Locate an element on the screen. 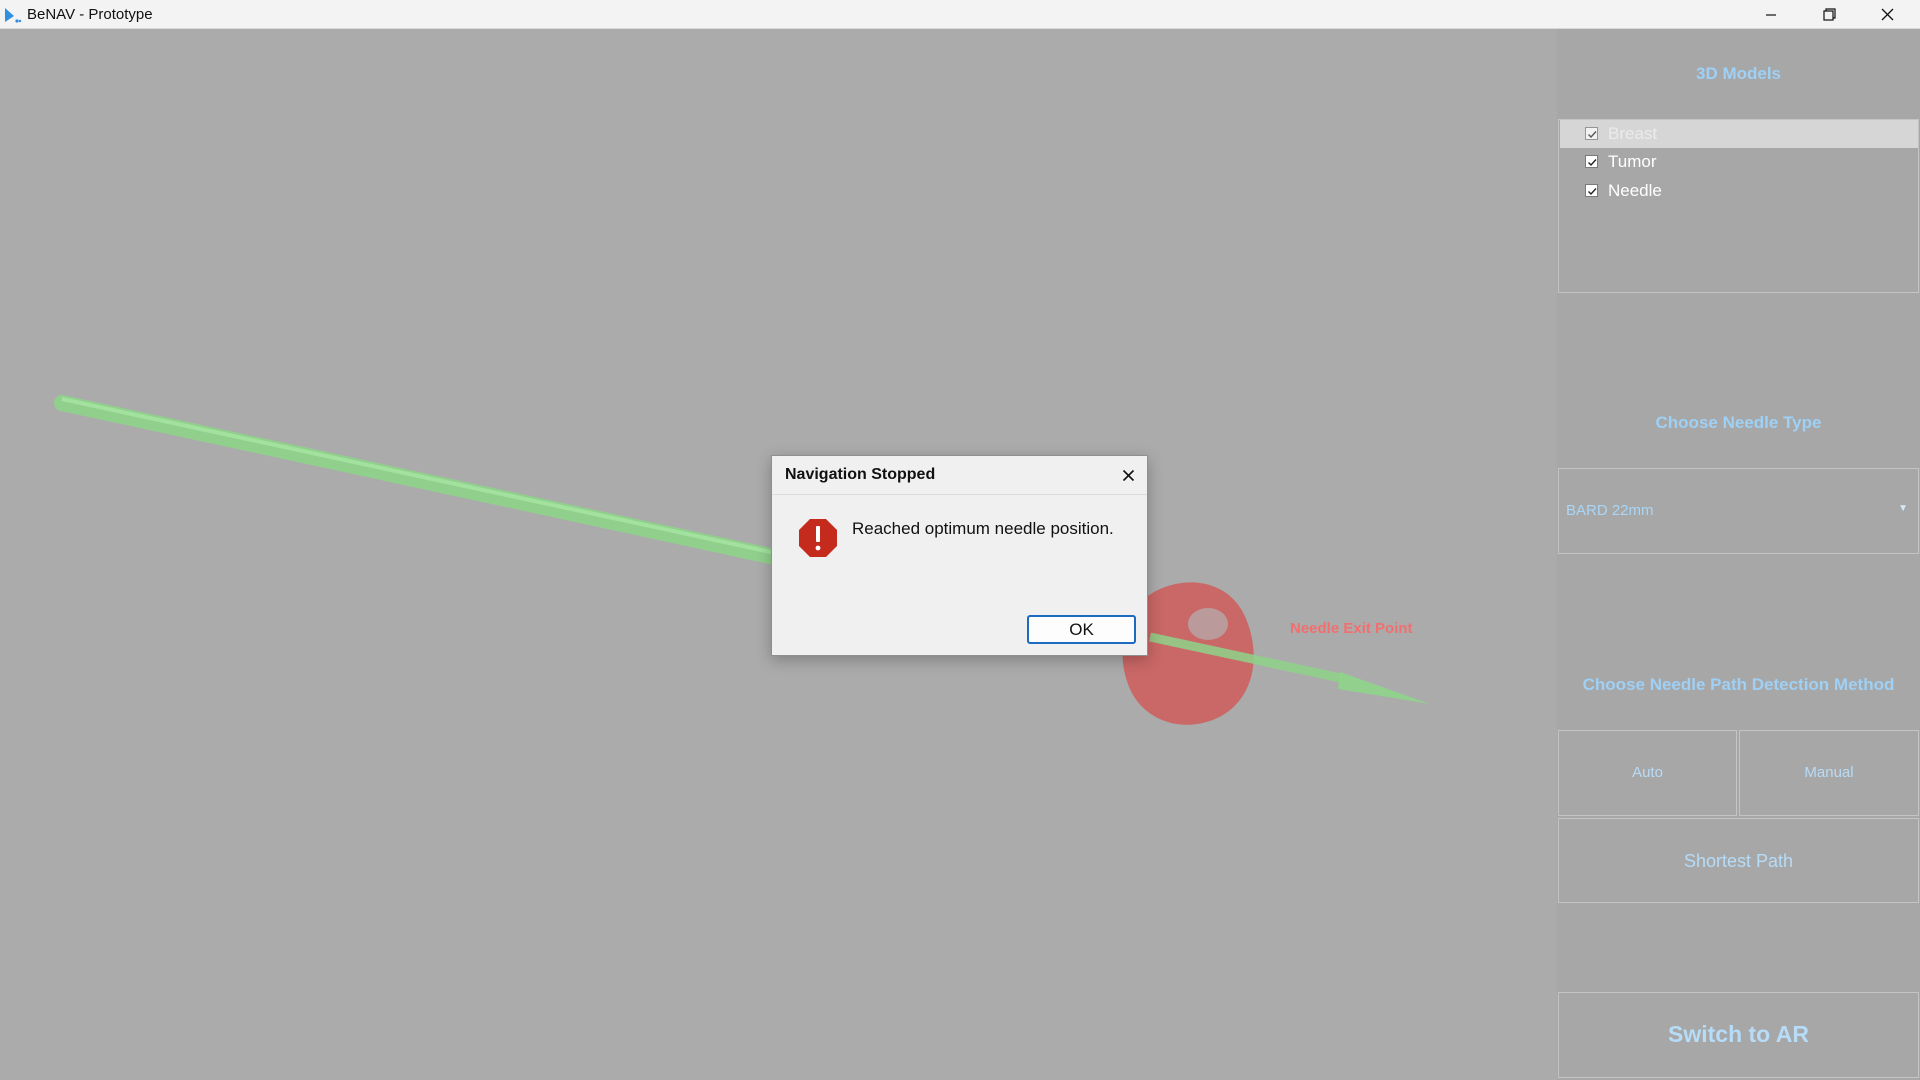 This screenshot has height=1080, width=1920. switch-ar-label: Switch to AR is located at coordinates (1738, 1034).